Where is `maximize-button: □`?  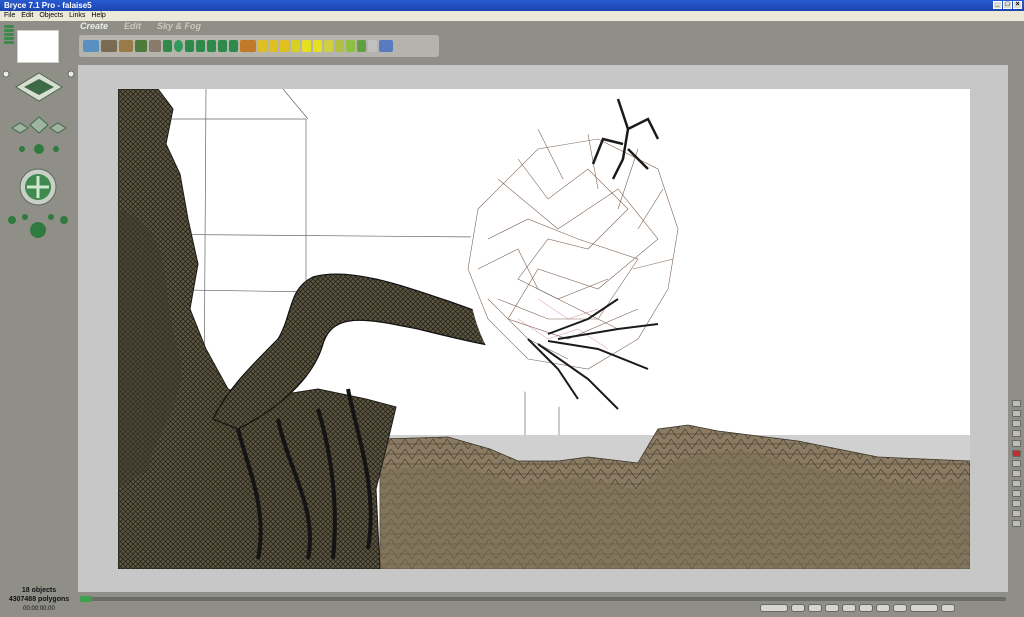
maximize-button: □ is located at coordinates (1007, 5).